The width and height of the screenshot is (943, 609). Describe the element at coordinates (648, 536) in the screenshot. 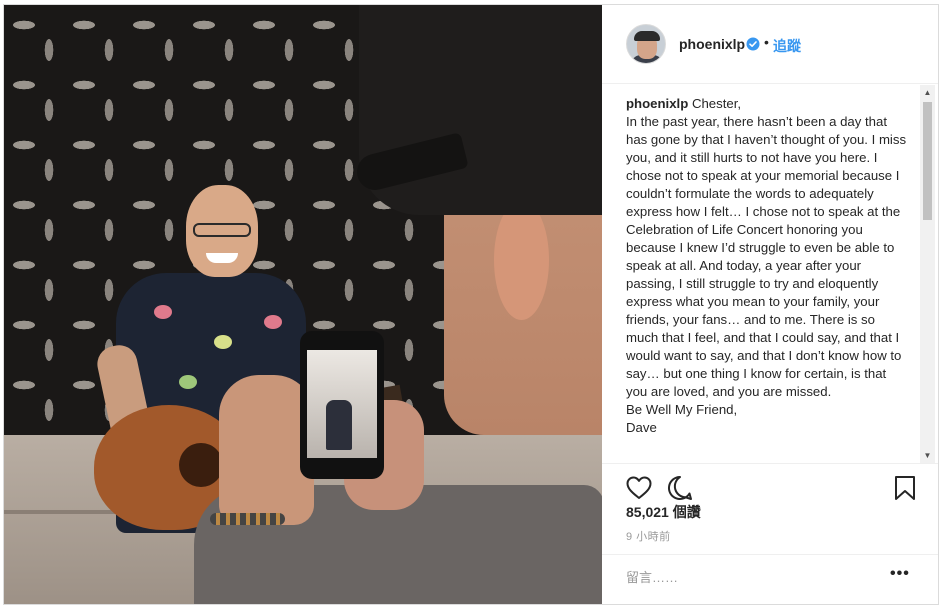

I see `post-timestamp: 9 小時前` at that location.